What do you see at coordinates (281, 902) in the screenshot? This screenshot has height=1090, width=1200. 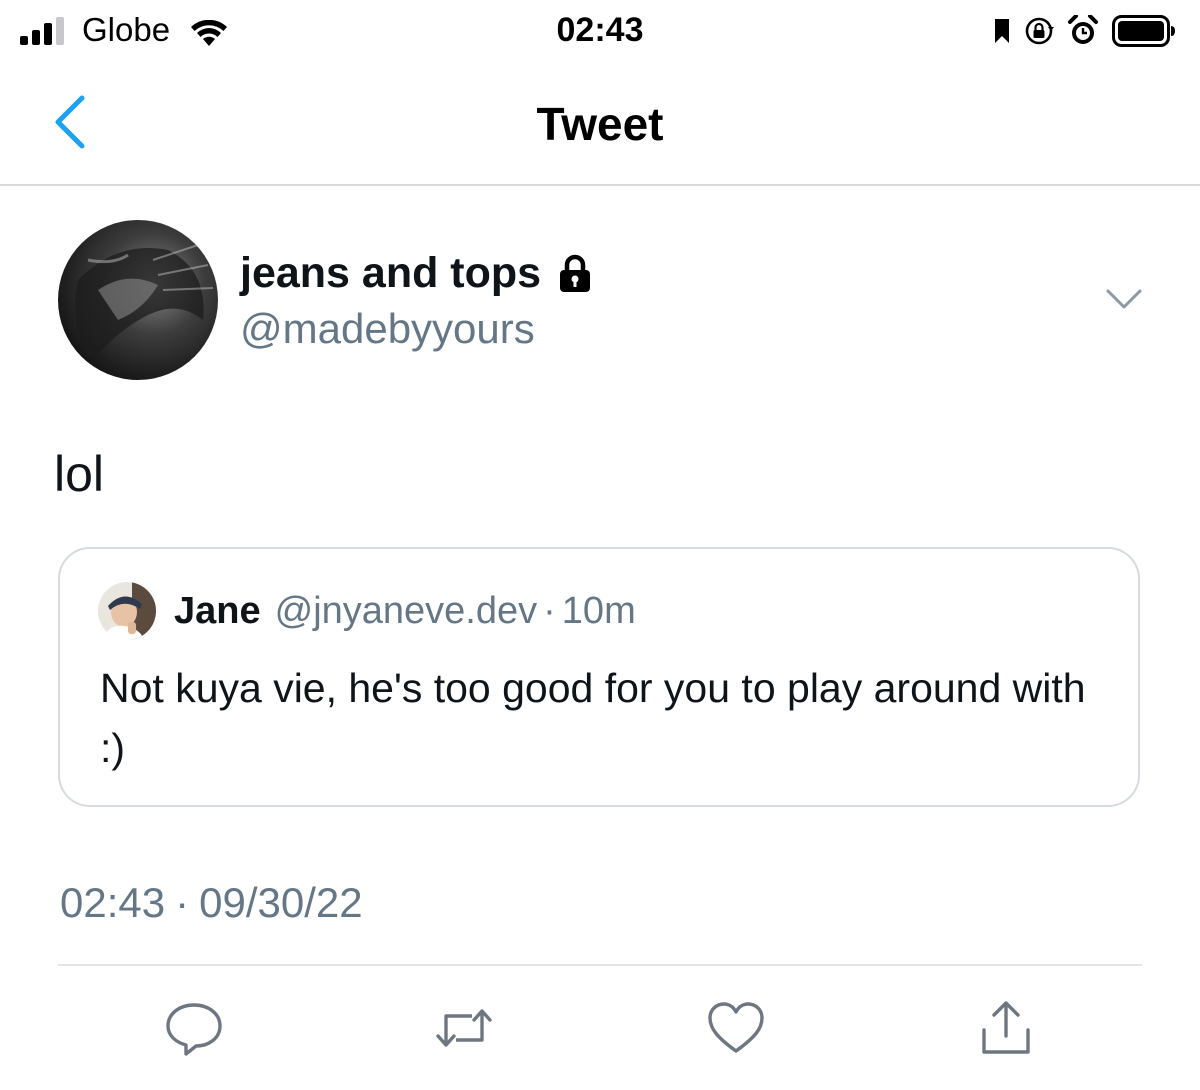 I see `timestamp-date: 09/30/22` at bounding box center [281, 902].